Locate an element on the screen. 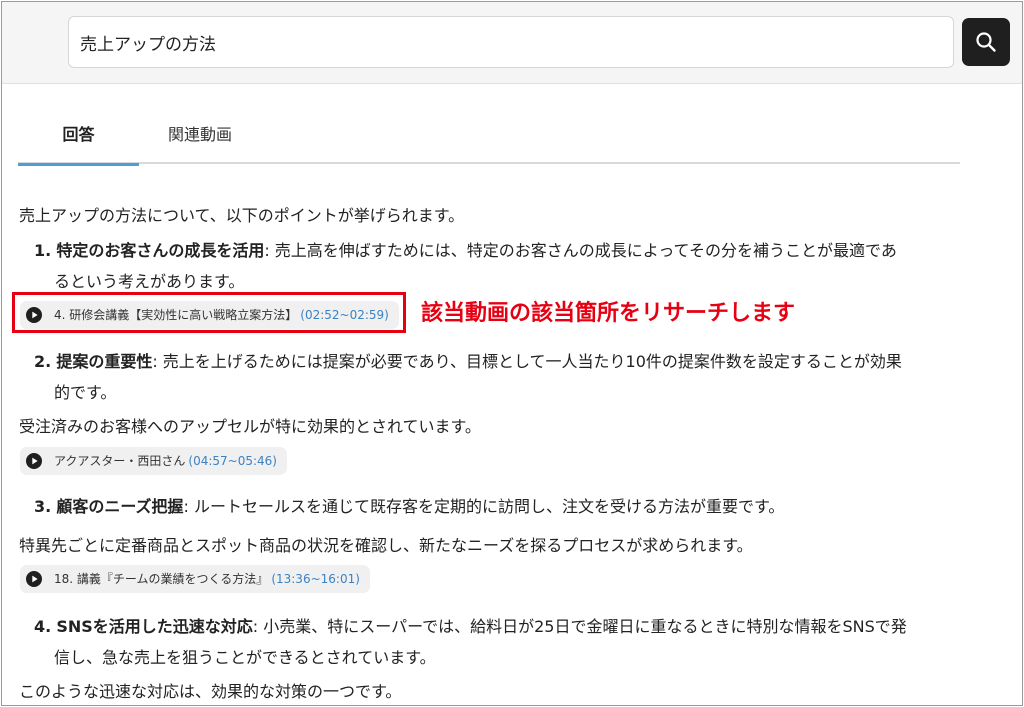 The width and height of the screenshot is (1024, 707). video-title: 18. 講義『チームの業績をつくる方法』 is located at coordinates (161, 579).